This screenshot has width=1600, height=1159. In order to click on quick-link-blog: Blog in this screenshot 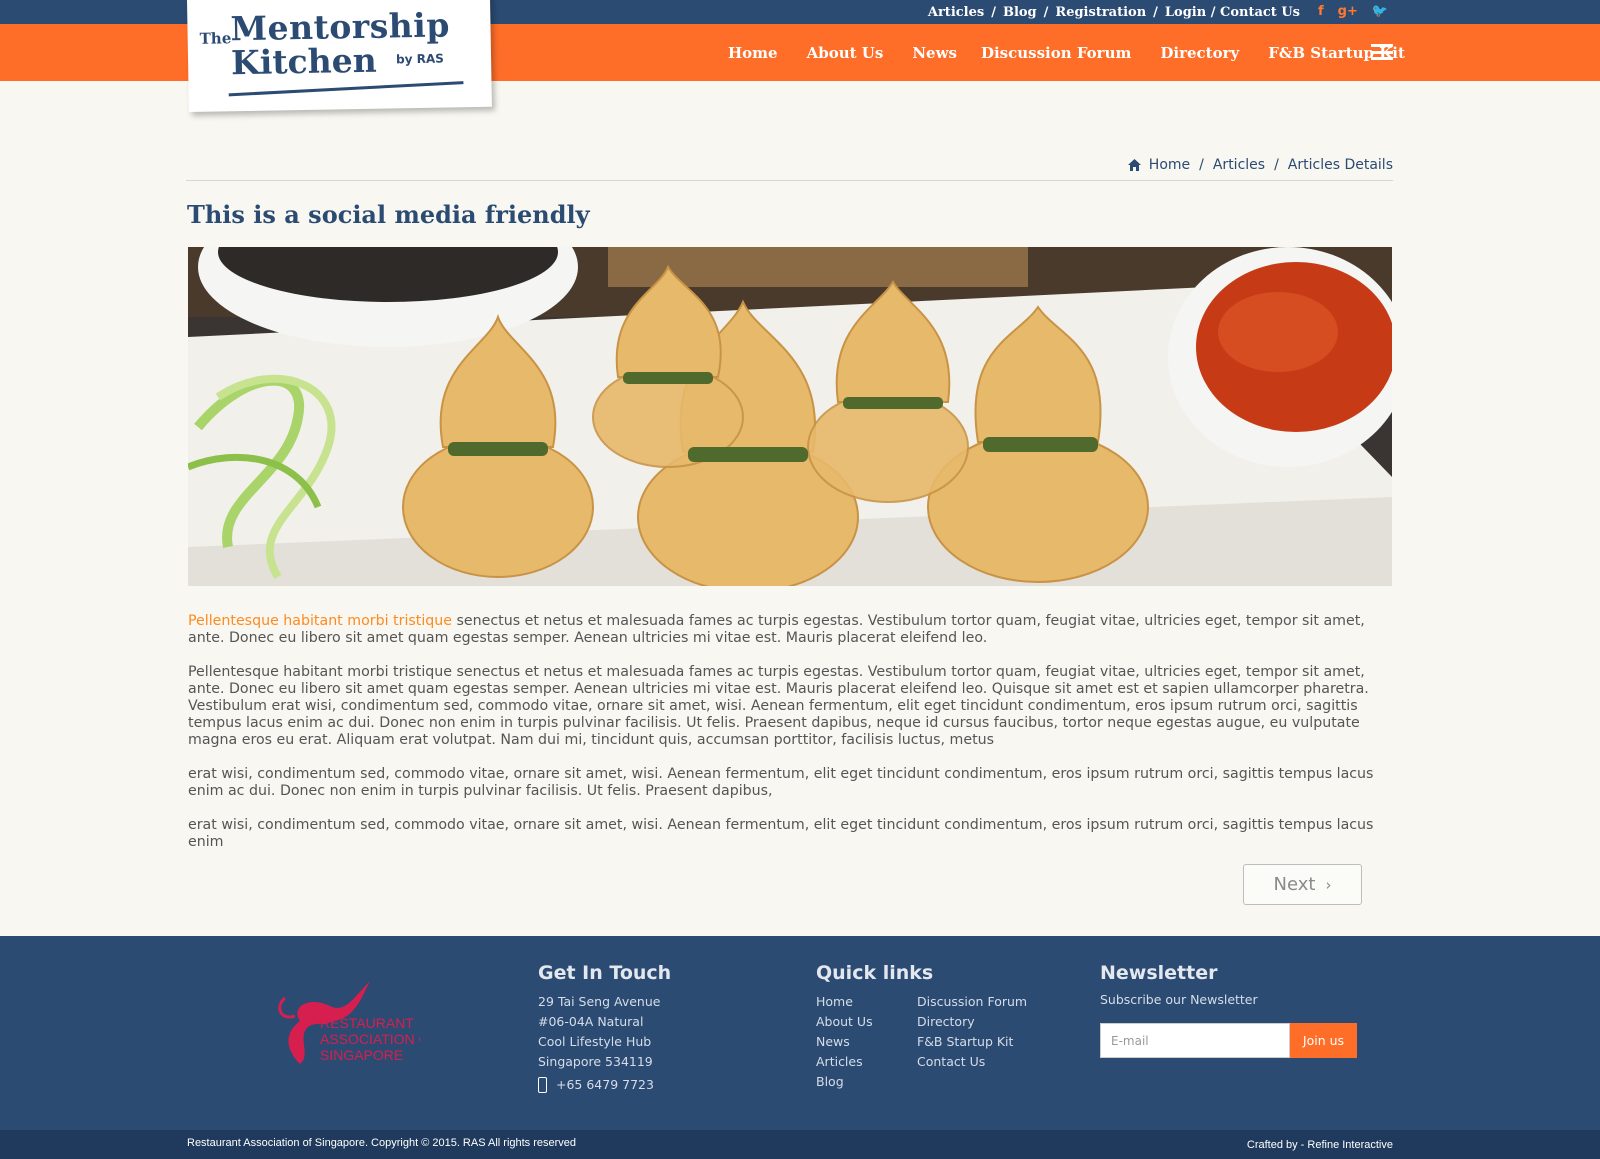, I will do `click(866, 1082)`.